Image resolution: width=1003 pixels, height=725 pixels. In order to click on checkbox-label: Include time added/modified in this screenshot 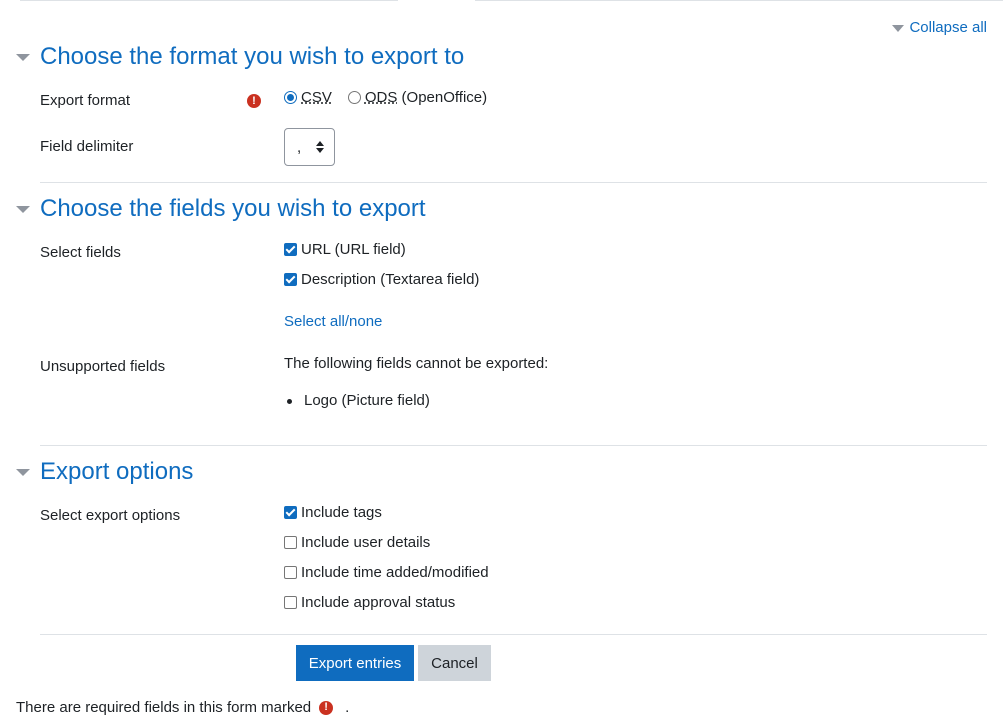, I will do `click(395, 572)`.